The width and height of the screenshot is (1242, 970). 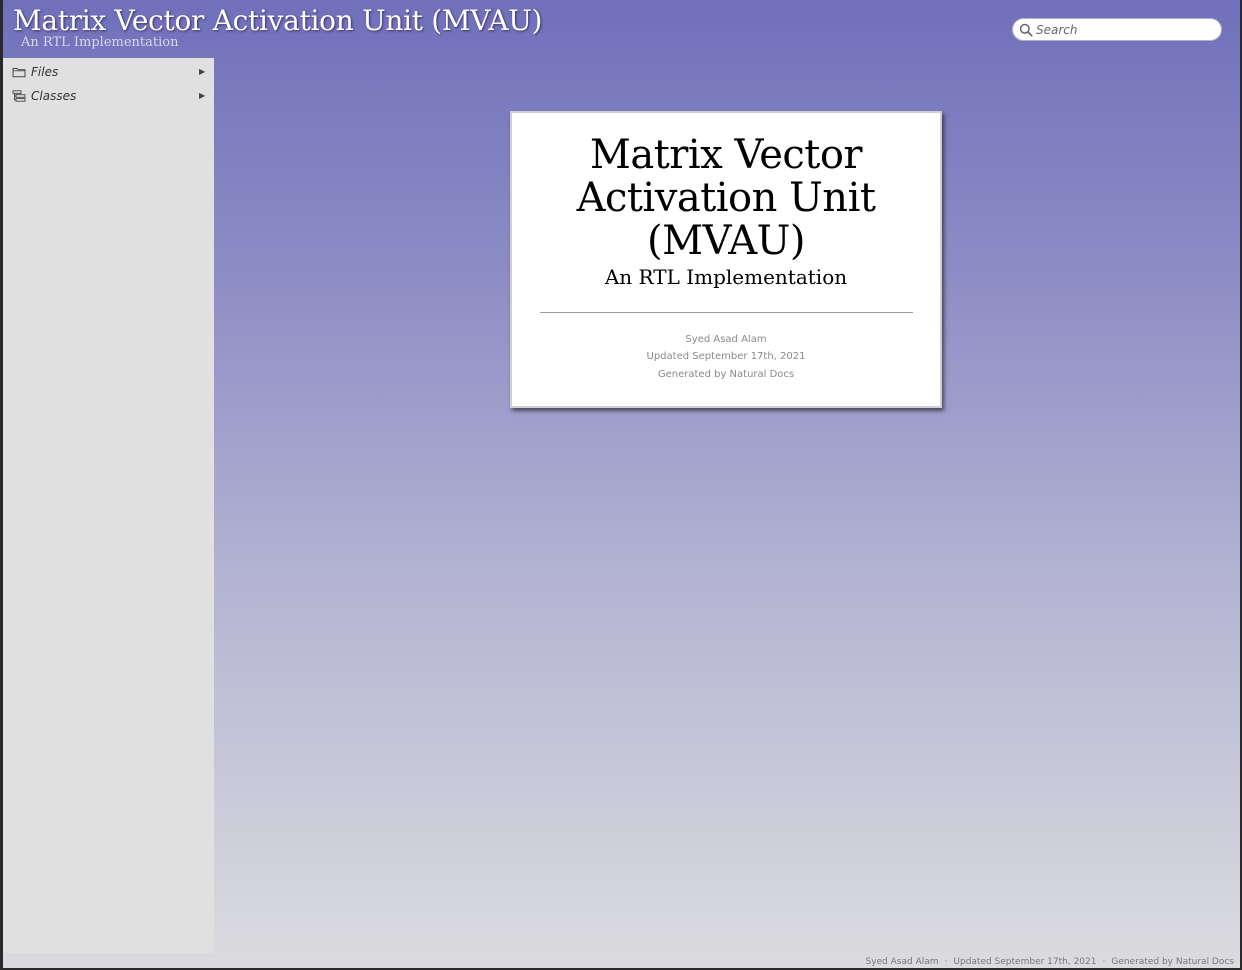 I want to click on class-hierarchy-icon, so click(x=19, y=96).